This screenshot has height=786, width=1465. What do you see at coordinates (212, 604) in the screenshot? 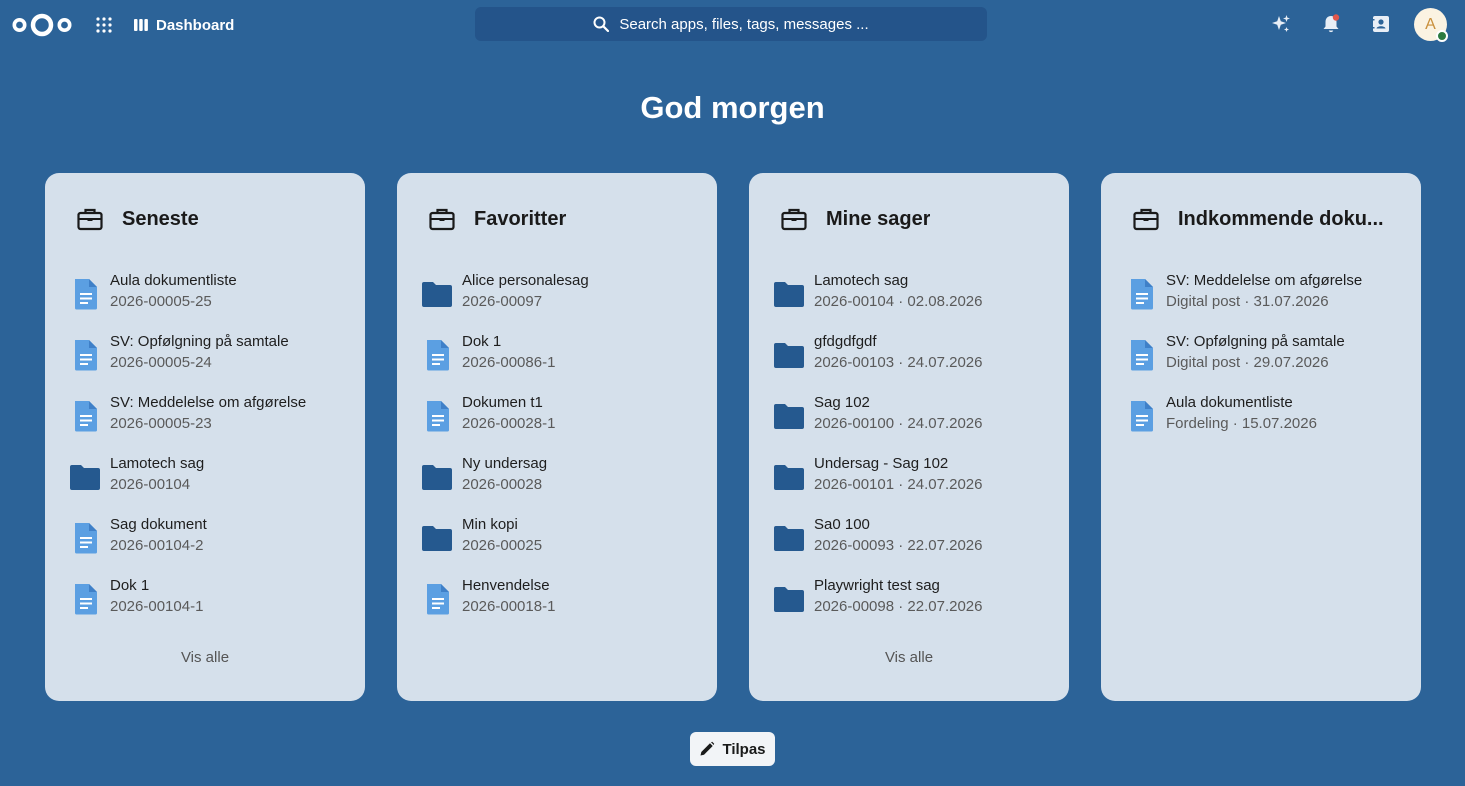
I see `list-item: Dok 1 2026-00104-1` at bounding box center [212, 604].